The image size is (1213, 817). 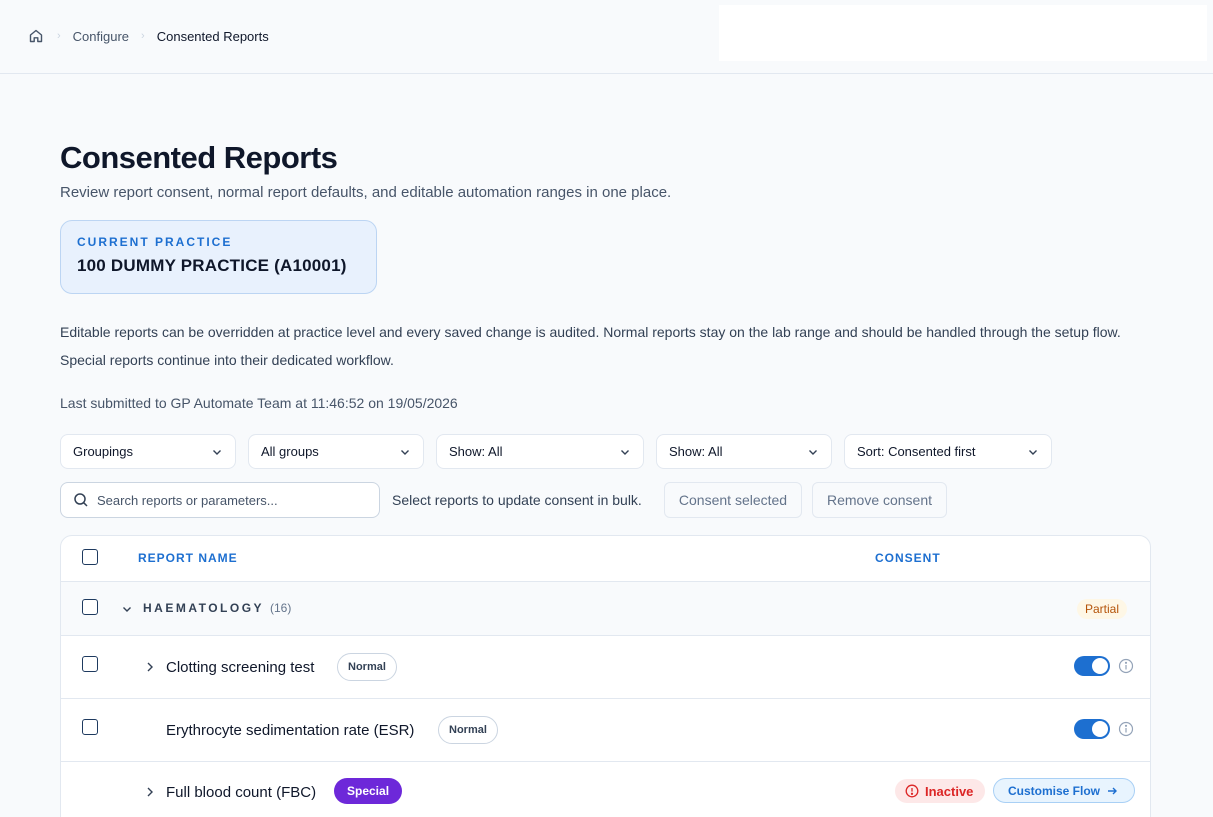 I want to click on report-name: Erythrocyte sedimentation rate (ESR), so click(x=290, y=730).